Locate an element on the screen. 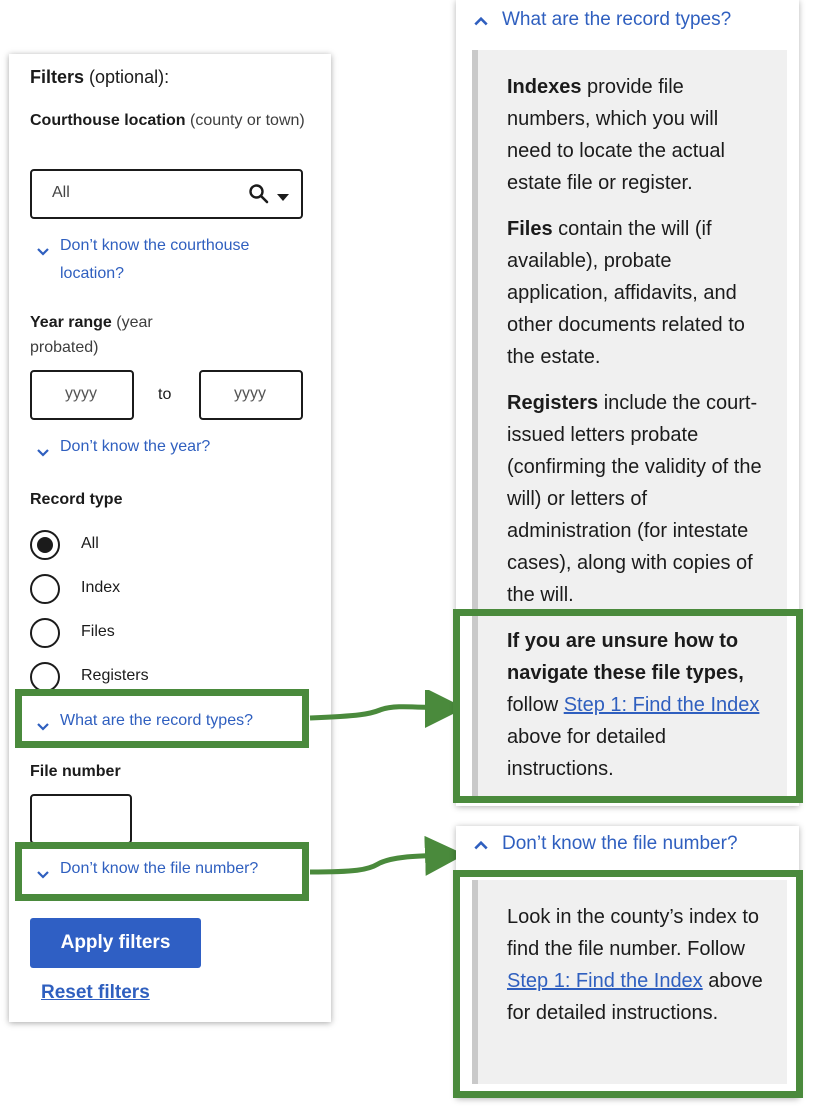  year-from-input: yyyy is located at coordinates (82, 395).